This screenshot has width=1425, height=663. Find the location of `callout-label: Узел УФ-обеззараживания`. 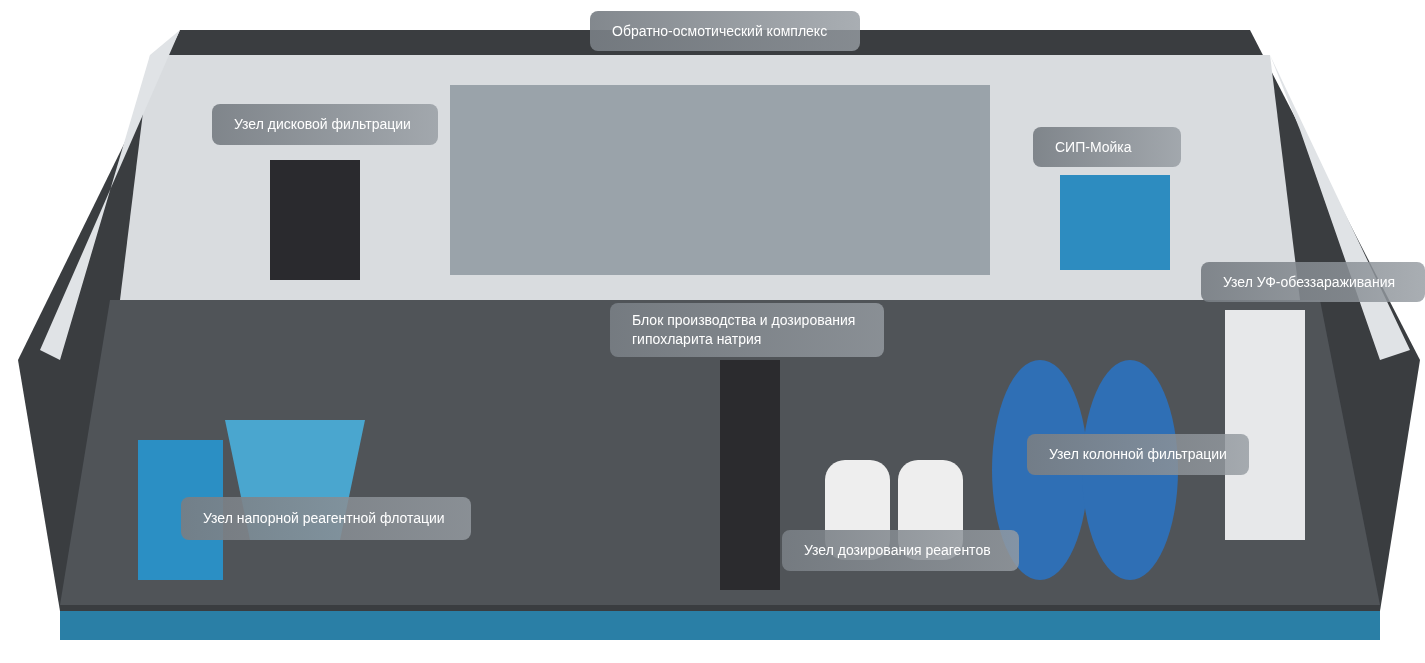

callout-label: Узел УФ-обеззараживания is located at coordinates (1313, 282).